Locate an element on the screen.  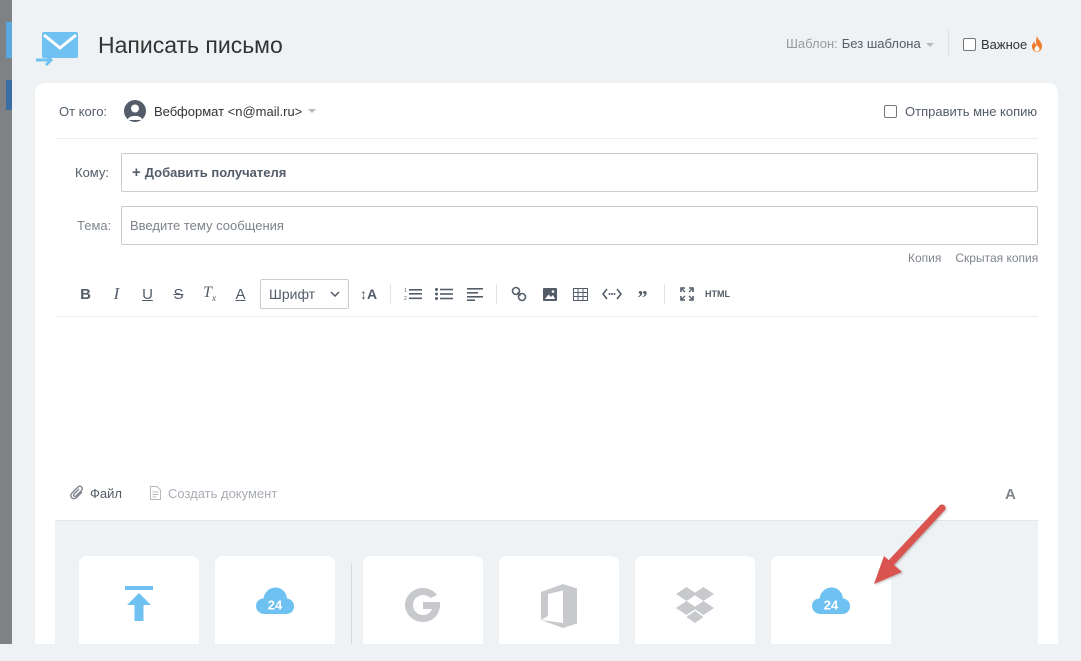
google-icon is located at coordinates (422, 605).